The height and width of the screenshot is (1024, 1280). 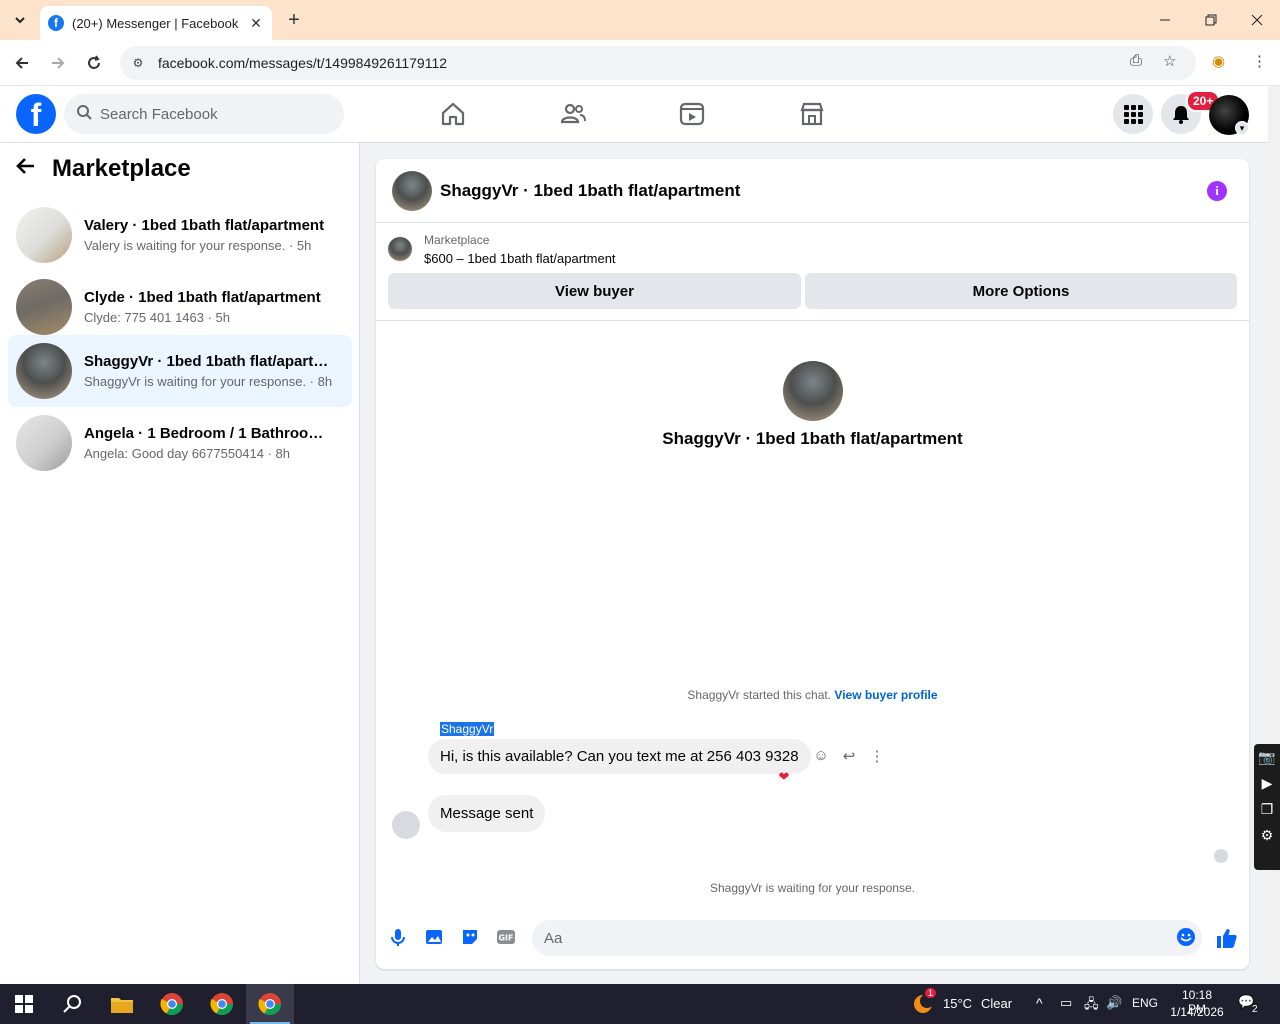 What do you see at coordinates (885, 695) in the screenshot?
I see `view-buyer-profile-link: View buyer profile` at bounding box center [885, 695].